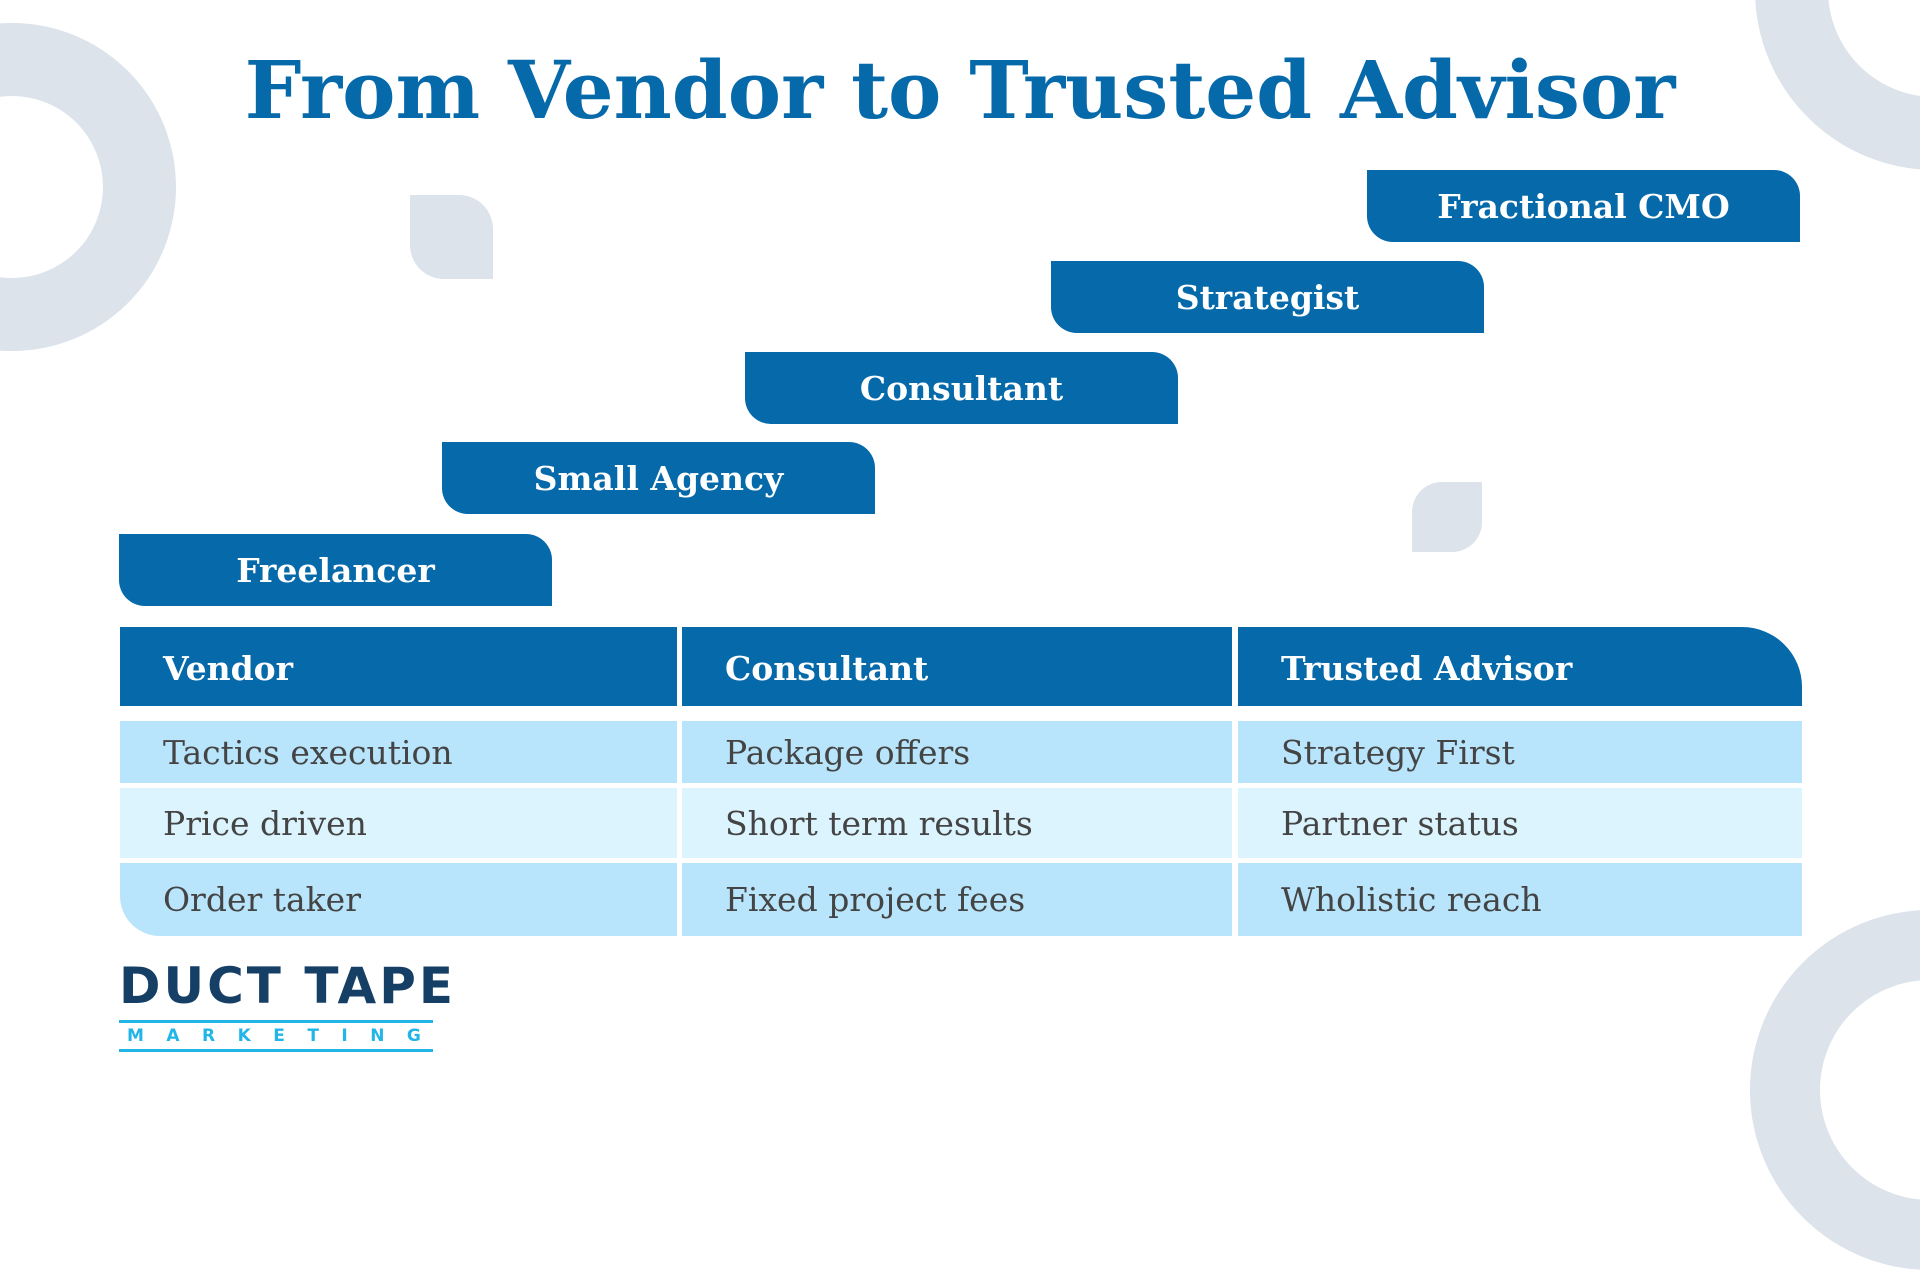 This screenshot has height=1270, width=1920. What do you see at coordinates (244, 1036) in the screenshot?
I see `logo-letter: K` at bounding box center [244, 1036].